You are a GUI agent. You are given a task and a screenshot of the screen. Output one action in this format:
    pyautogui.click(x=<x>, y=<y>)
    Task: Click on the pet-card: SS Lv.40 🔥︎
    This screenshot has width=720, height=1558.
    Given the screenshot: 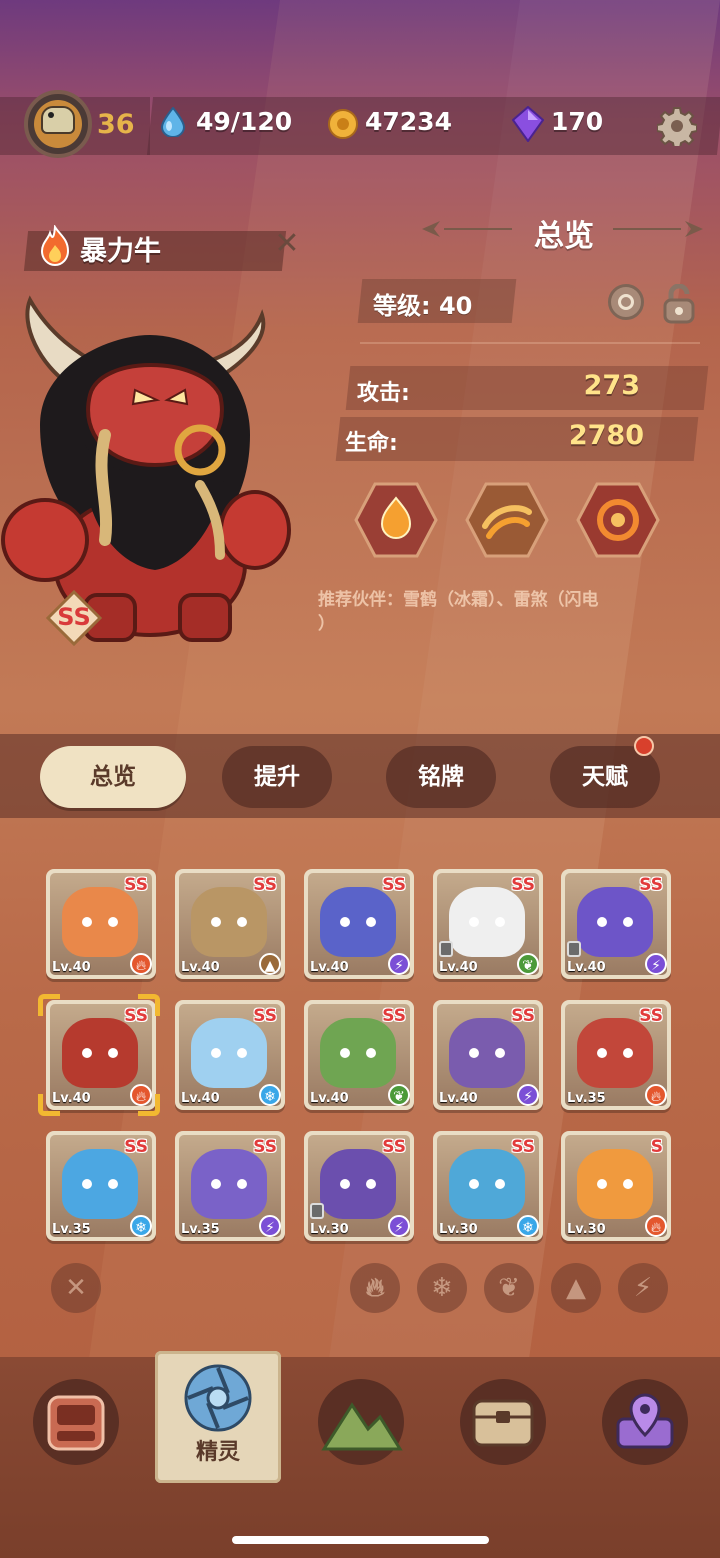 What is the action you would take?
    pyautogui.click(x=101, y=924)
    